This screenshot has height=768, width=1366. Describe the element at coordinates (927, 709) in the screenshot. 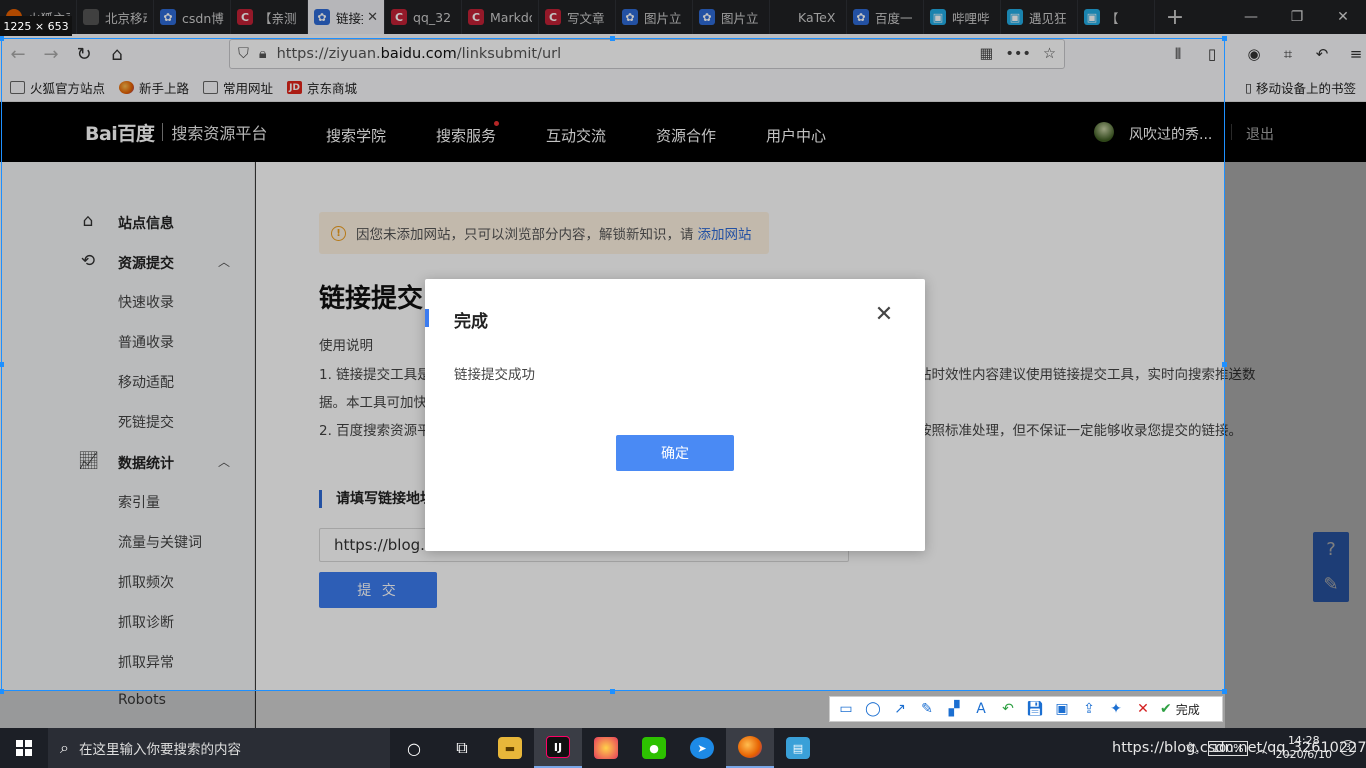

I see `pen-icon: ✎` at that location.